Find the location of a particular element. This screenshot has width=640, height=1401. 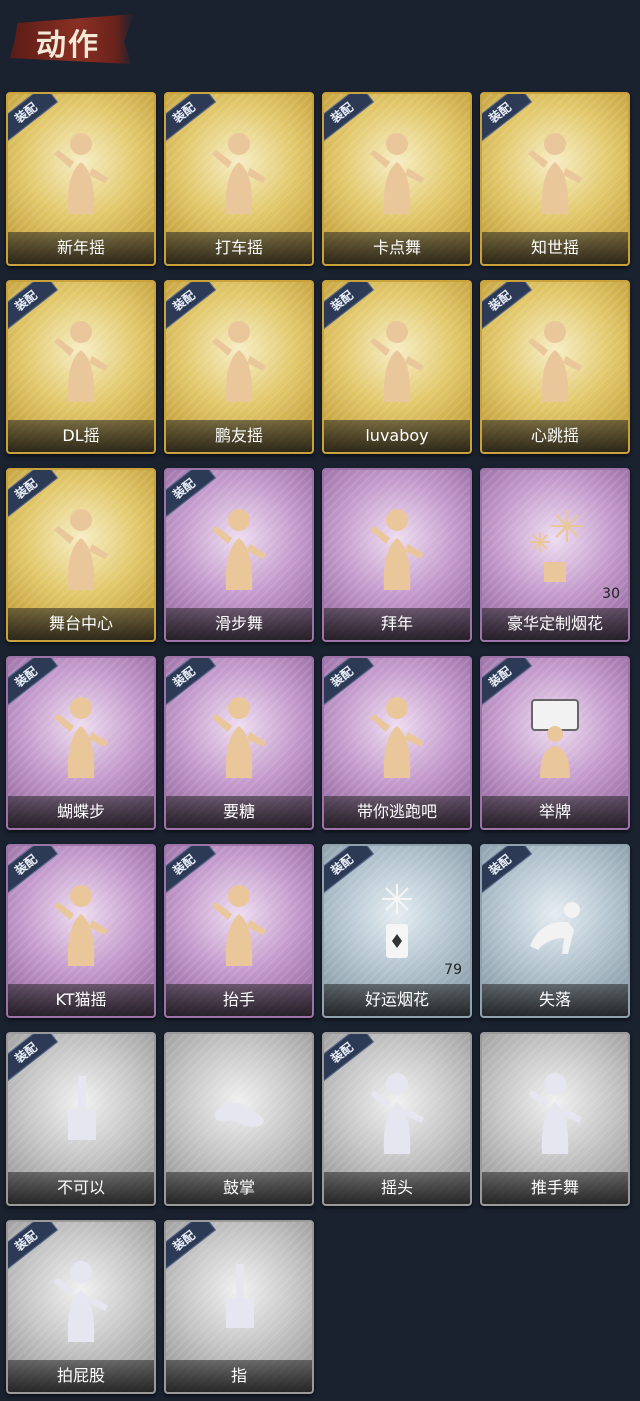

clap-icon is located at coordinates (239, 1111).